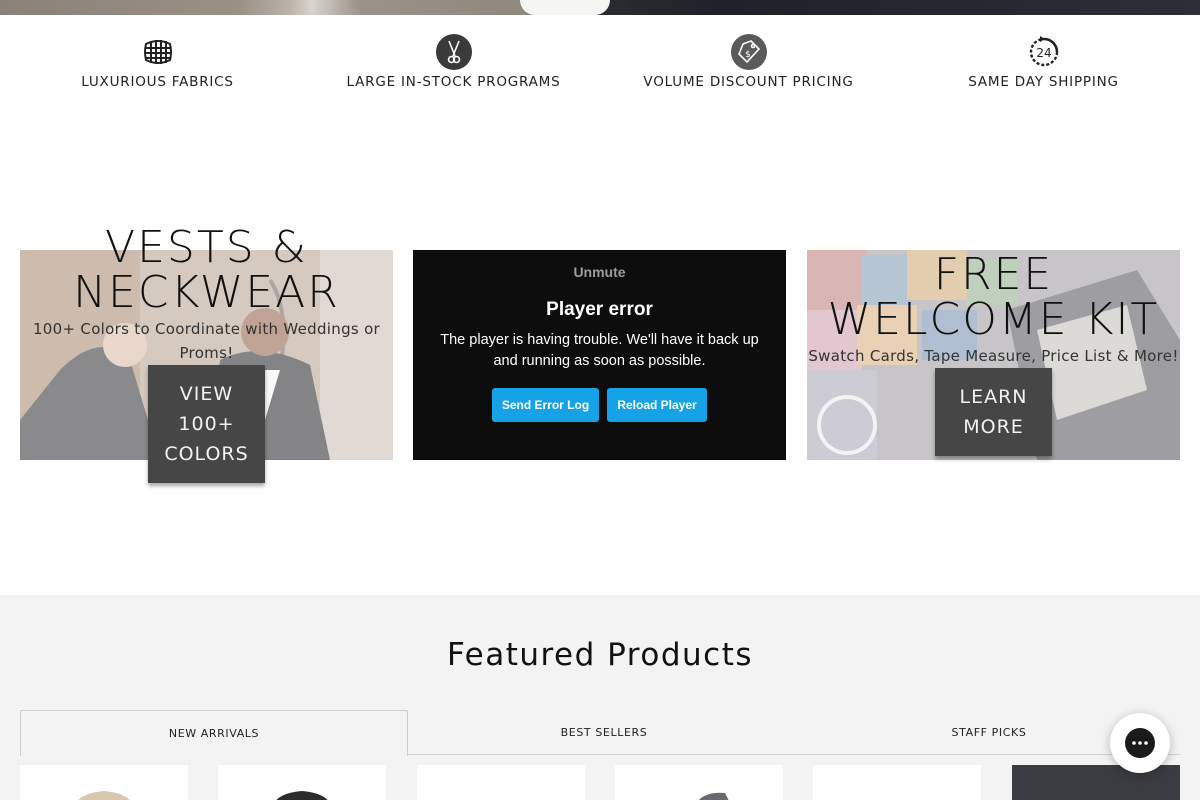 Image resolution: width=1200 pixels, height=800 pixels. I want to click on promo-title-line: WELCOME KIT, so click(993, 319).